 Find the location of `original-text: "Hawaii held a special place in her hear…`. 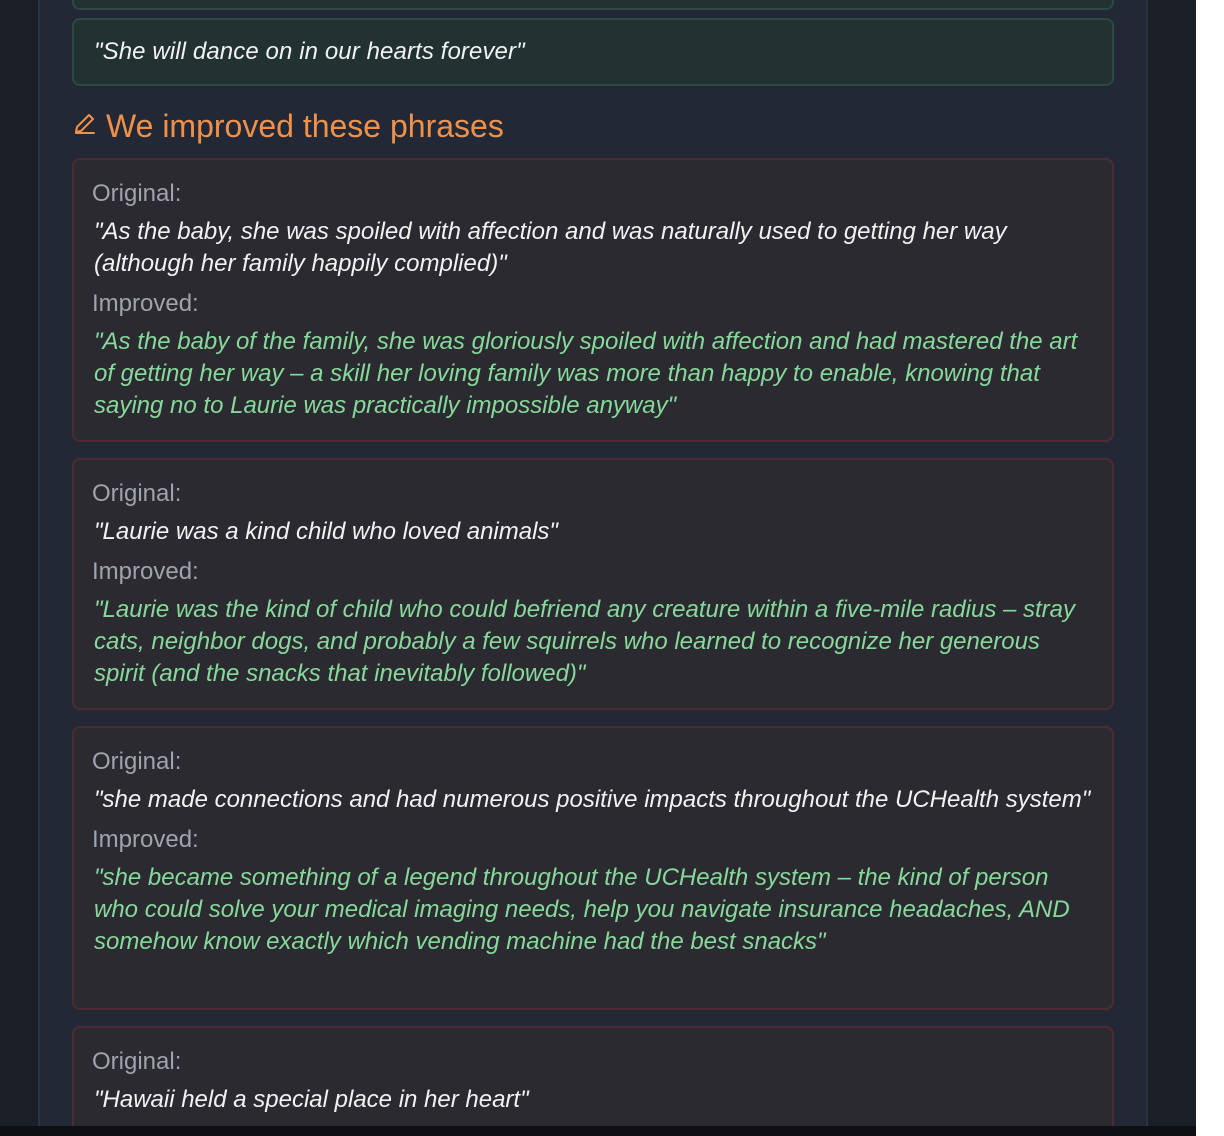

original-text: "Hawaii held a special place in her hear… is located at coordinates (311, 1099).